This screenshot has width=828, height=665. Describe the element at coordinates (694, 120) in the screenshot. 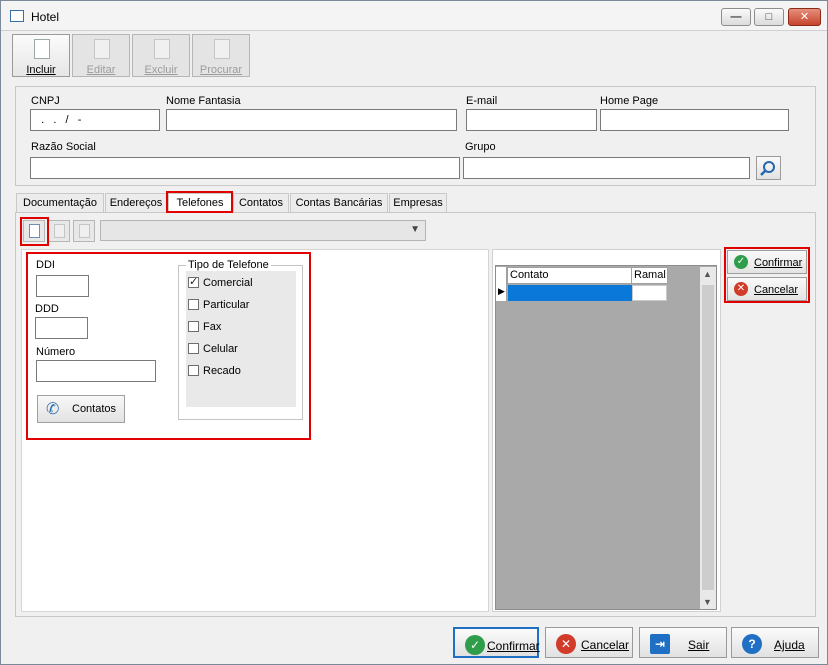

I see `home-page-input` at that location.